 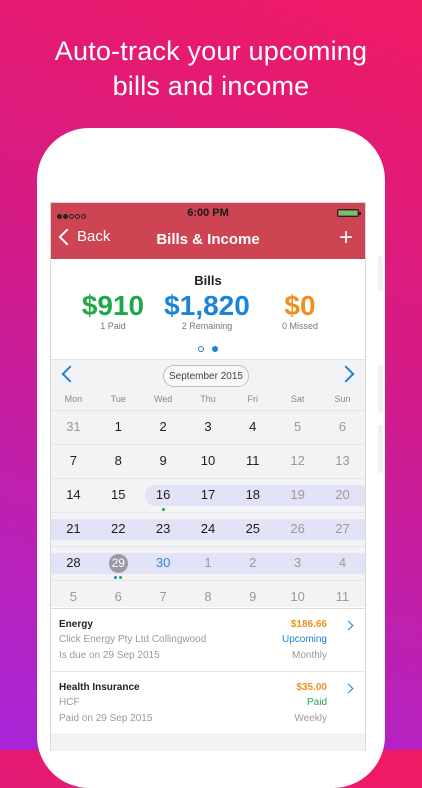 I want to click on calendar-header: September 2015, so click(x=208, y=377).